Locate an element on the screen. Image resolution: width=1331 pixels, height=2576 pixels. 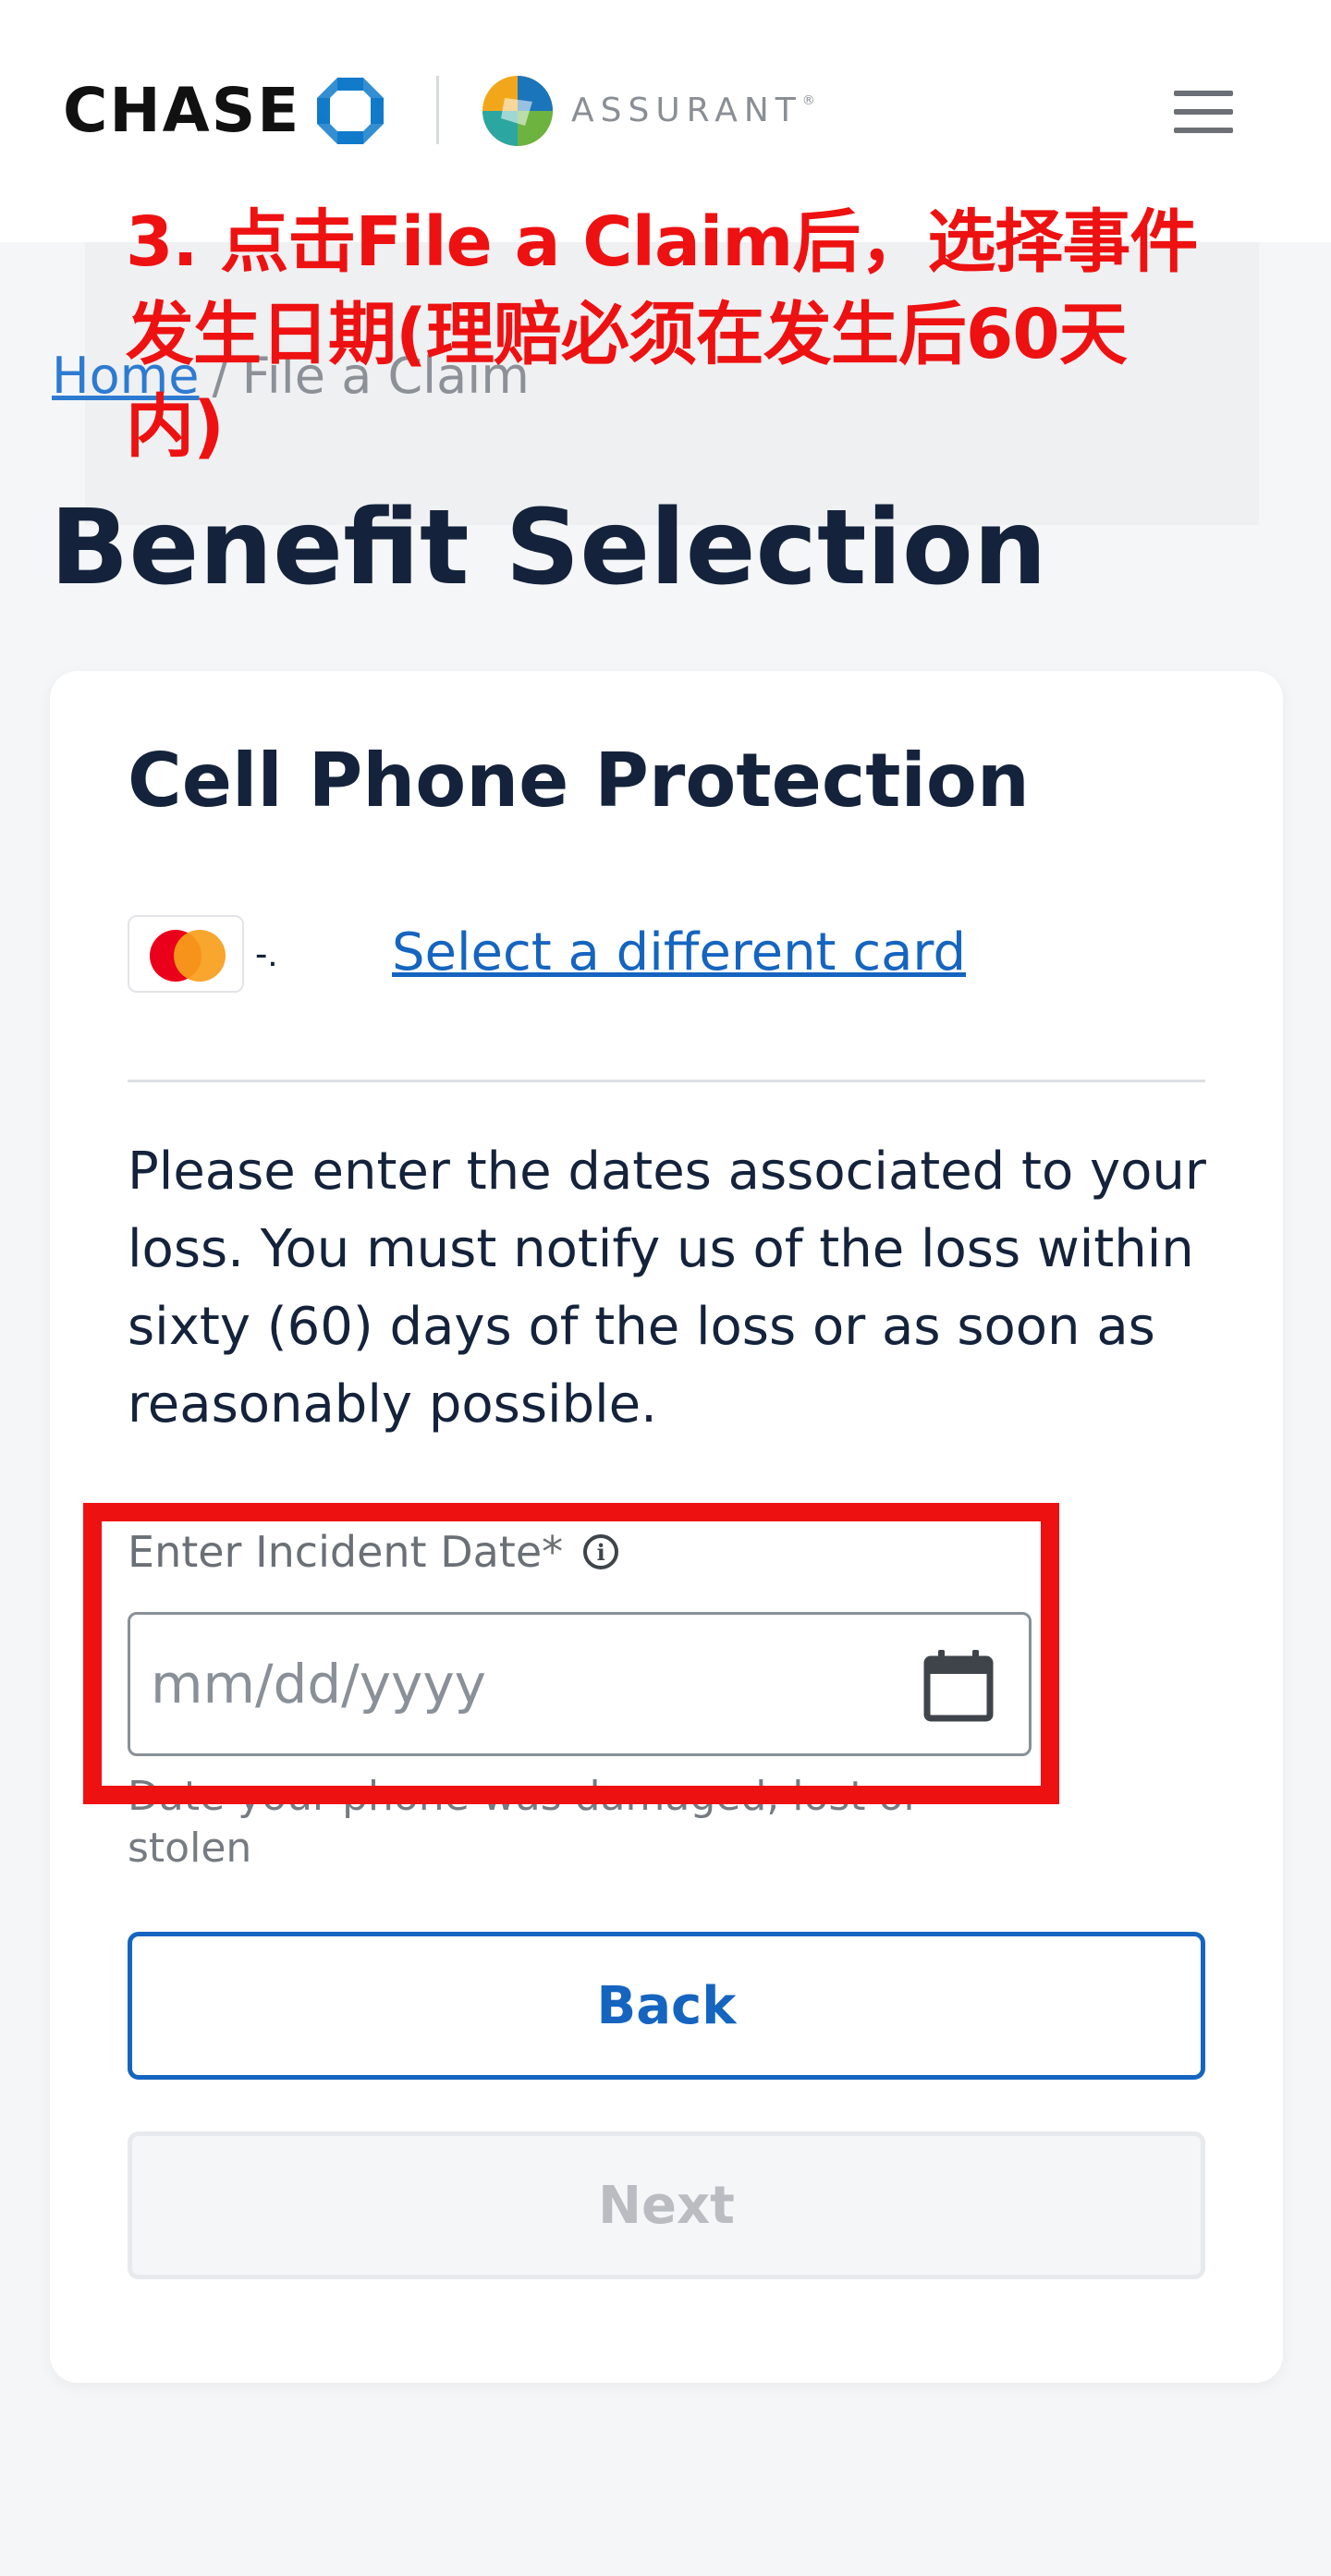
incident-date-label-text: Enter Incident Date* is located at coordinates (346, 1552).